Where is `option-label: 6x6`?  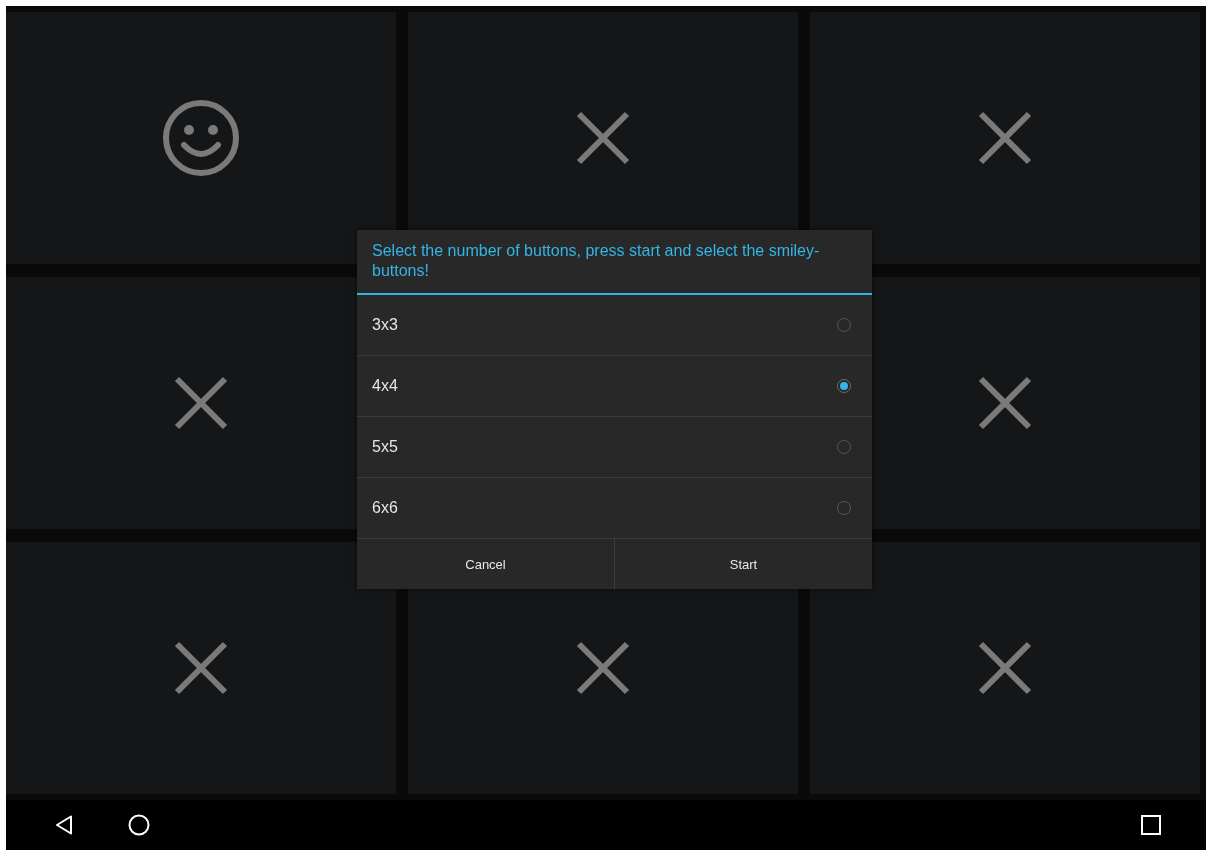 option-label: 6x6 is located at coordinates (385, 508).